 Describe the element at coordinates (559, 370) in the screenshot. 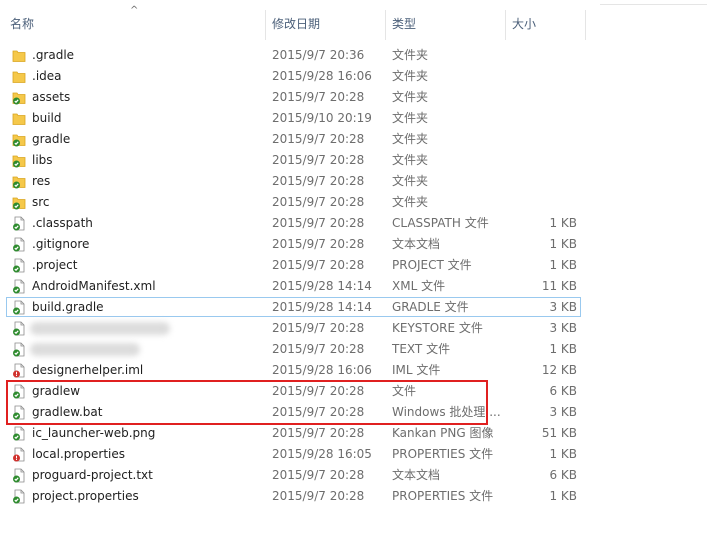

I see `file-size: 12 KB` at that location.